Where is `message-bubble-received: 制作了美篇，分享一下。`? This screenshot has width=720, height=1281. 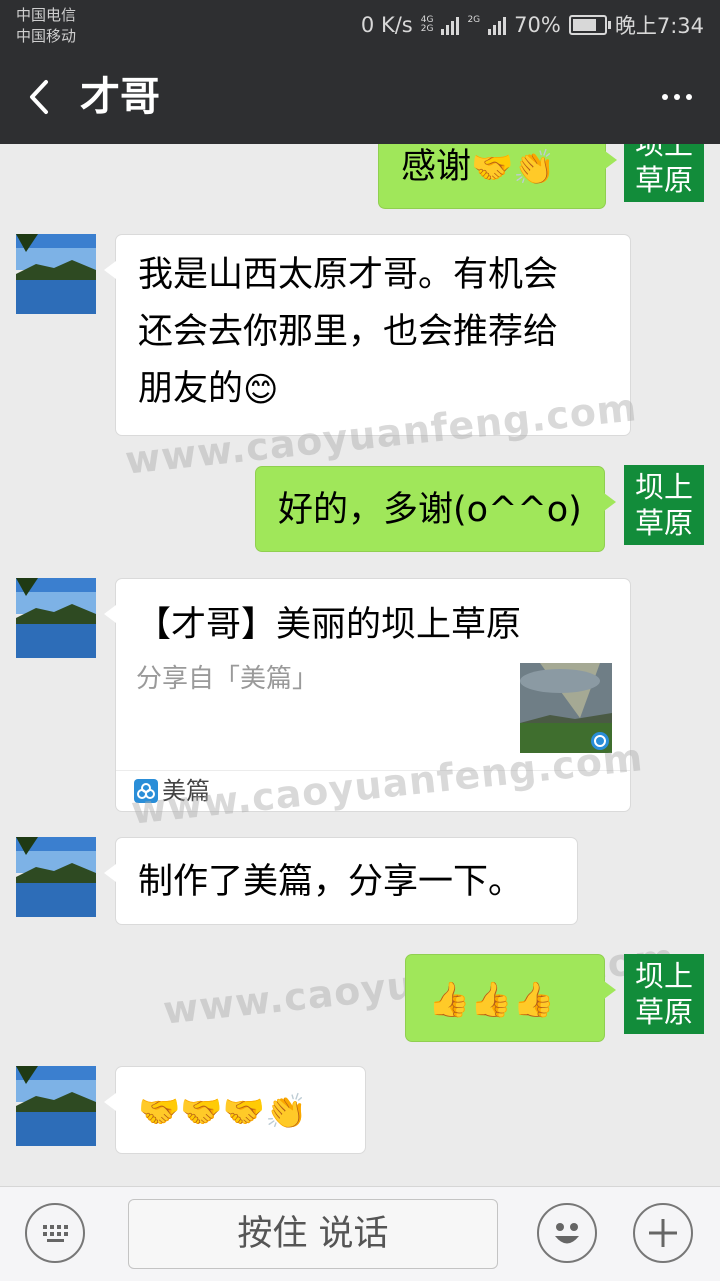
message-bubble-received: 制作了美篇，分享一下。 is located at coordinates (341, 881).